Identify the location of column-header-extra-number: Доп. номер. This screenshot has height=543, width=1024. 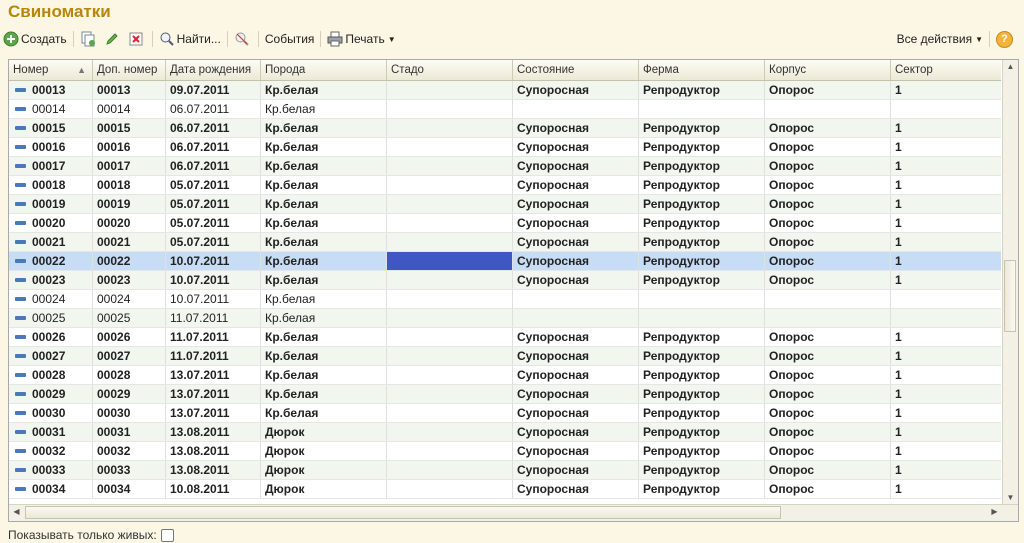
(129, 70).